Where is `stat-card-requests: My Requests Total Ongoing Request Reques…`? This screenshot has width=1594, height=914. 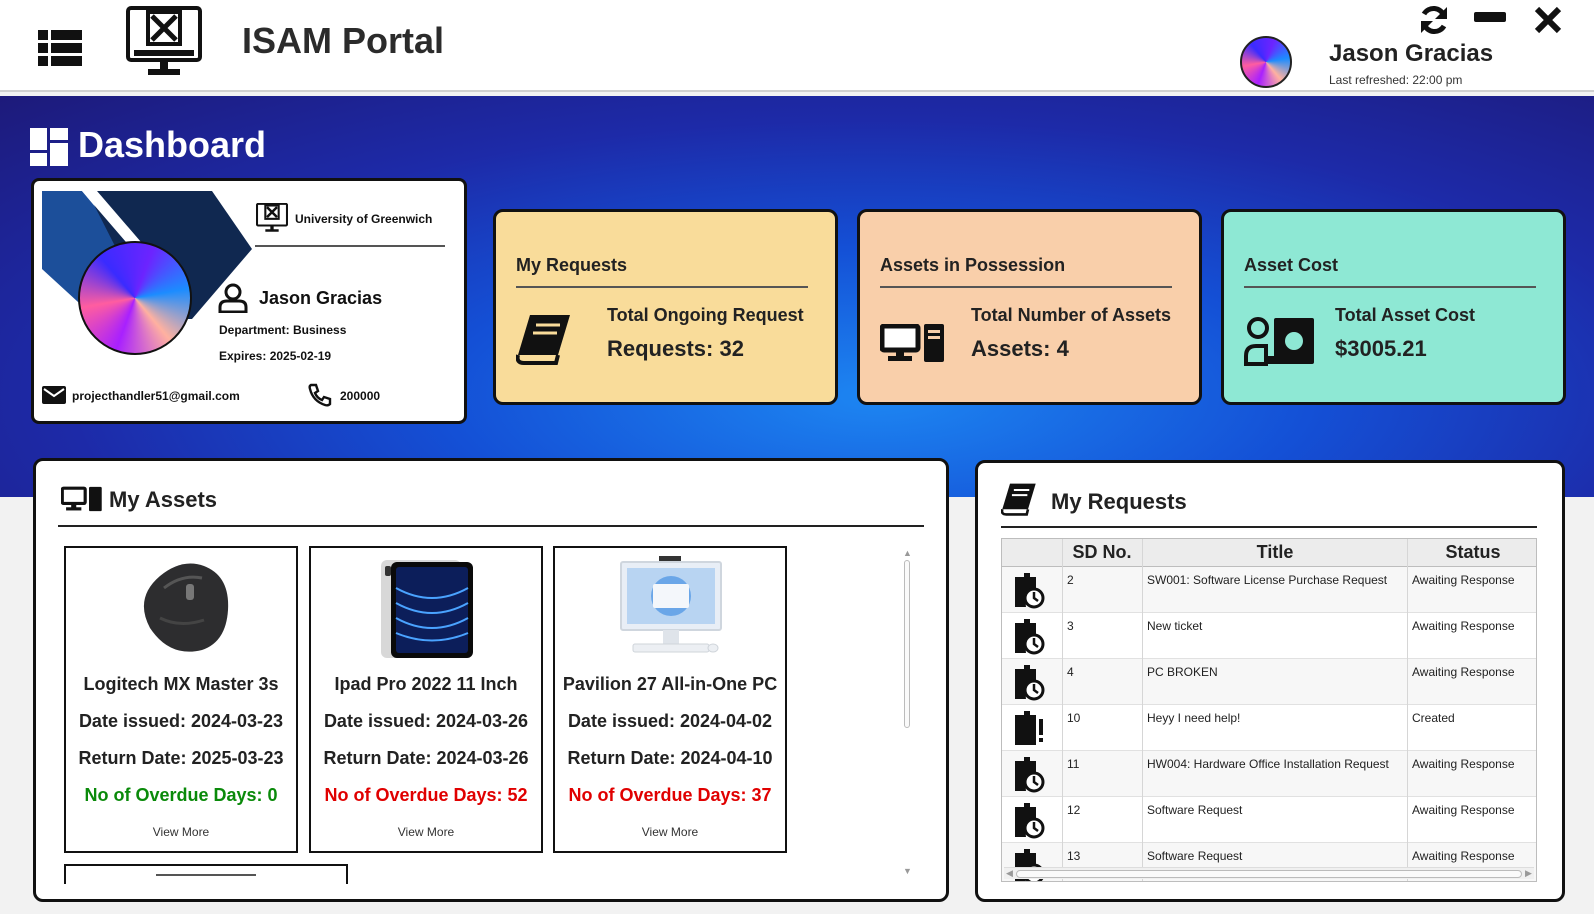
stat-card-requests: My Requests Total Ongoing Request Reques… is located at coordinates (665, 307).